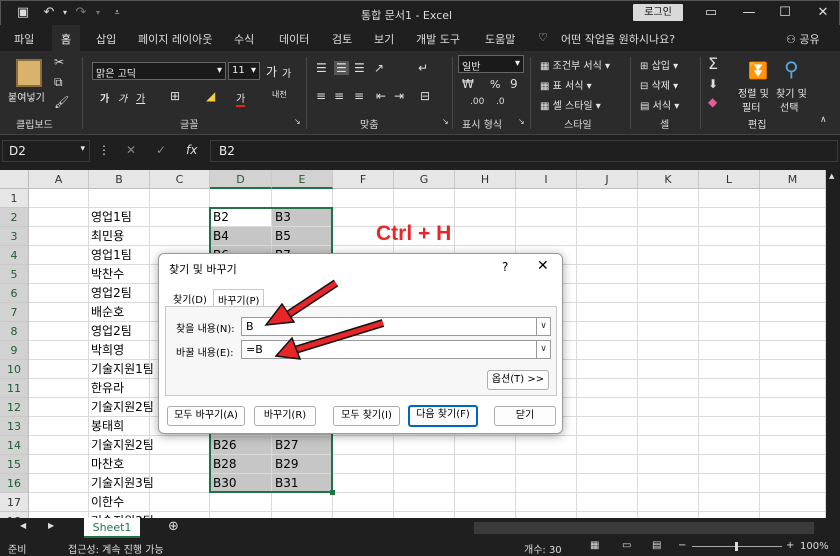 The height and width of the screenshot is (556, 840). What do you see at coordinates (420, 528) in the screenshot?
I see `sheet-tab-bar: ◀ ▶ Sheet1 ⊕` at bounding box center [420, 528].